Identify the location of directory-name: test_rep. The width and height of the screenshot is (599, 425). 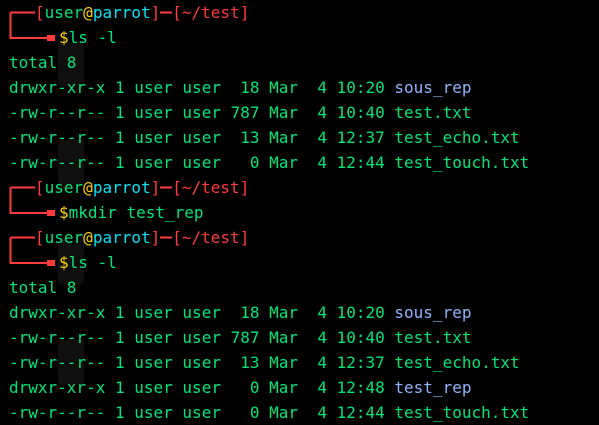
(432, 387).